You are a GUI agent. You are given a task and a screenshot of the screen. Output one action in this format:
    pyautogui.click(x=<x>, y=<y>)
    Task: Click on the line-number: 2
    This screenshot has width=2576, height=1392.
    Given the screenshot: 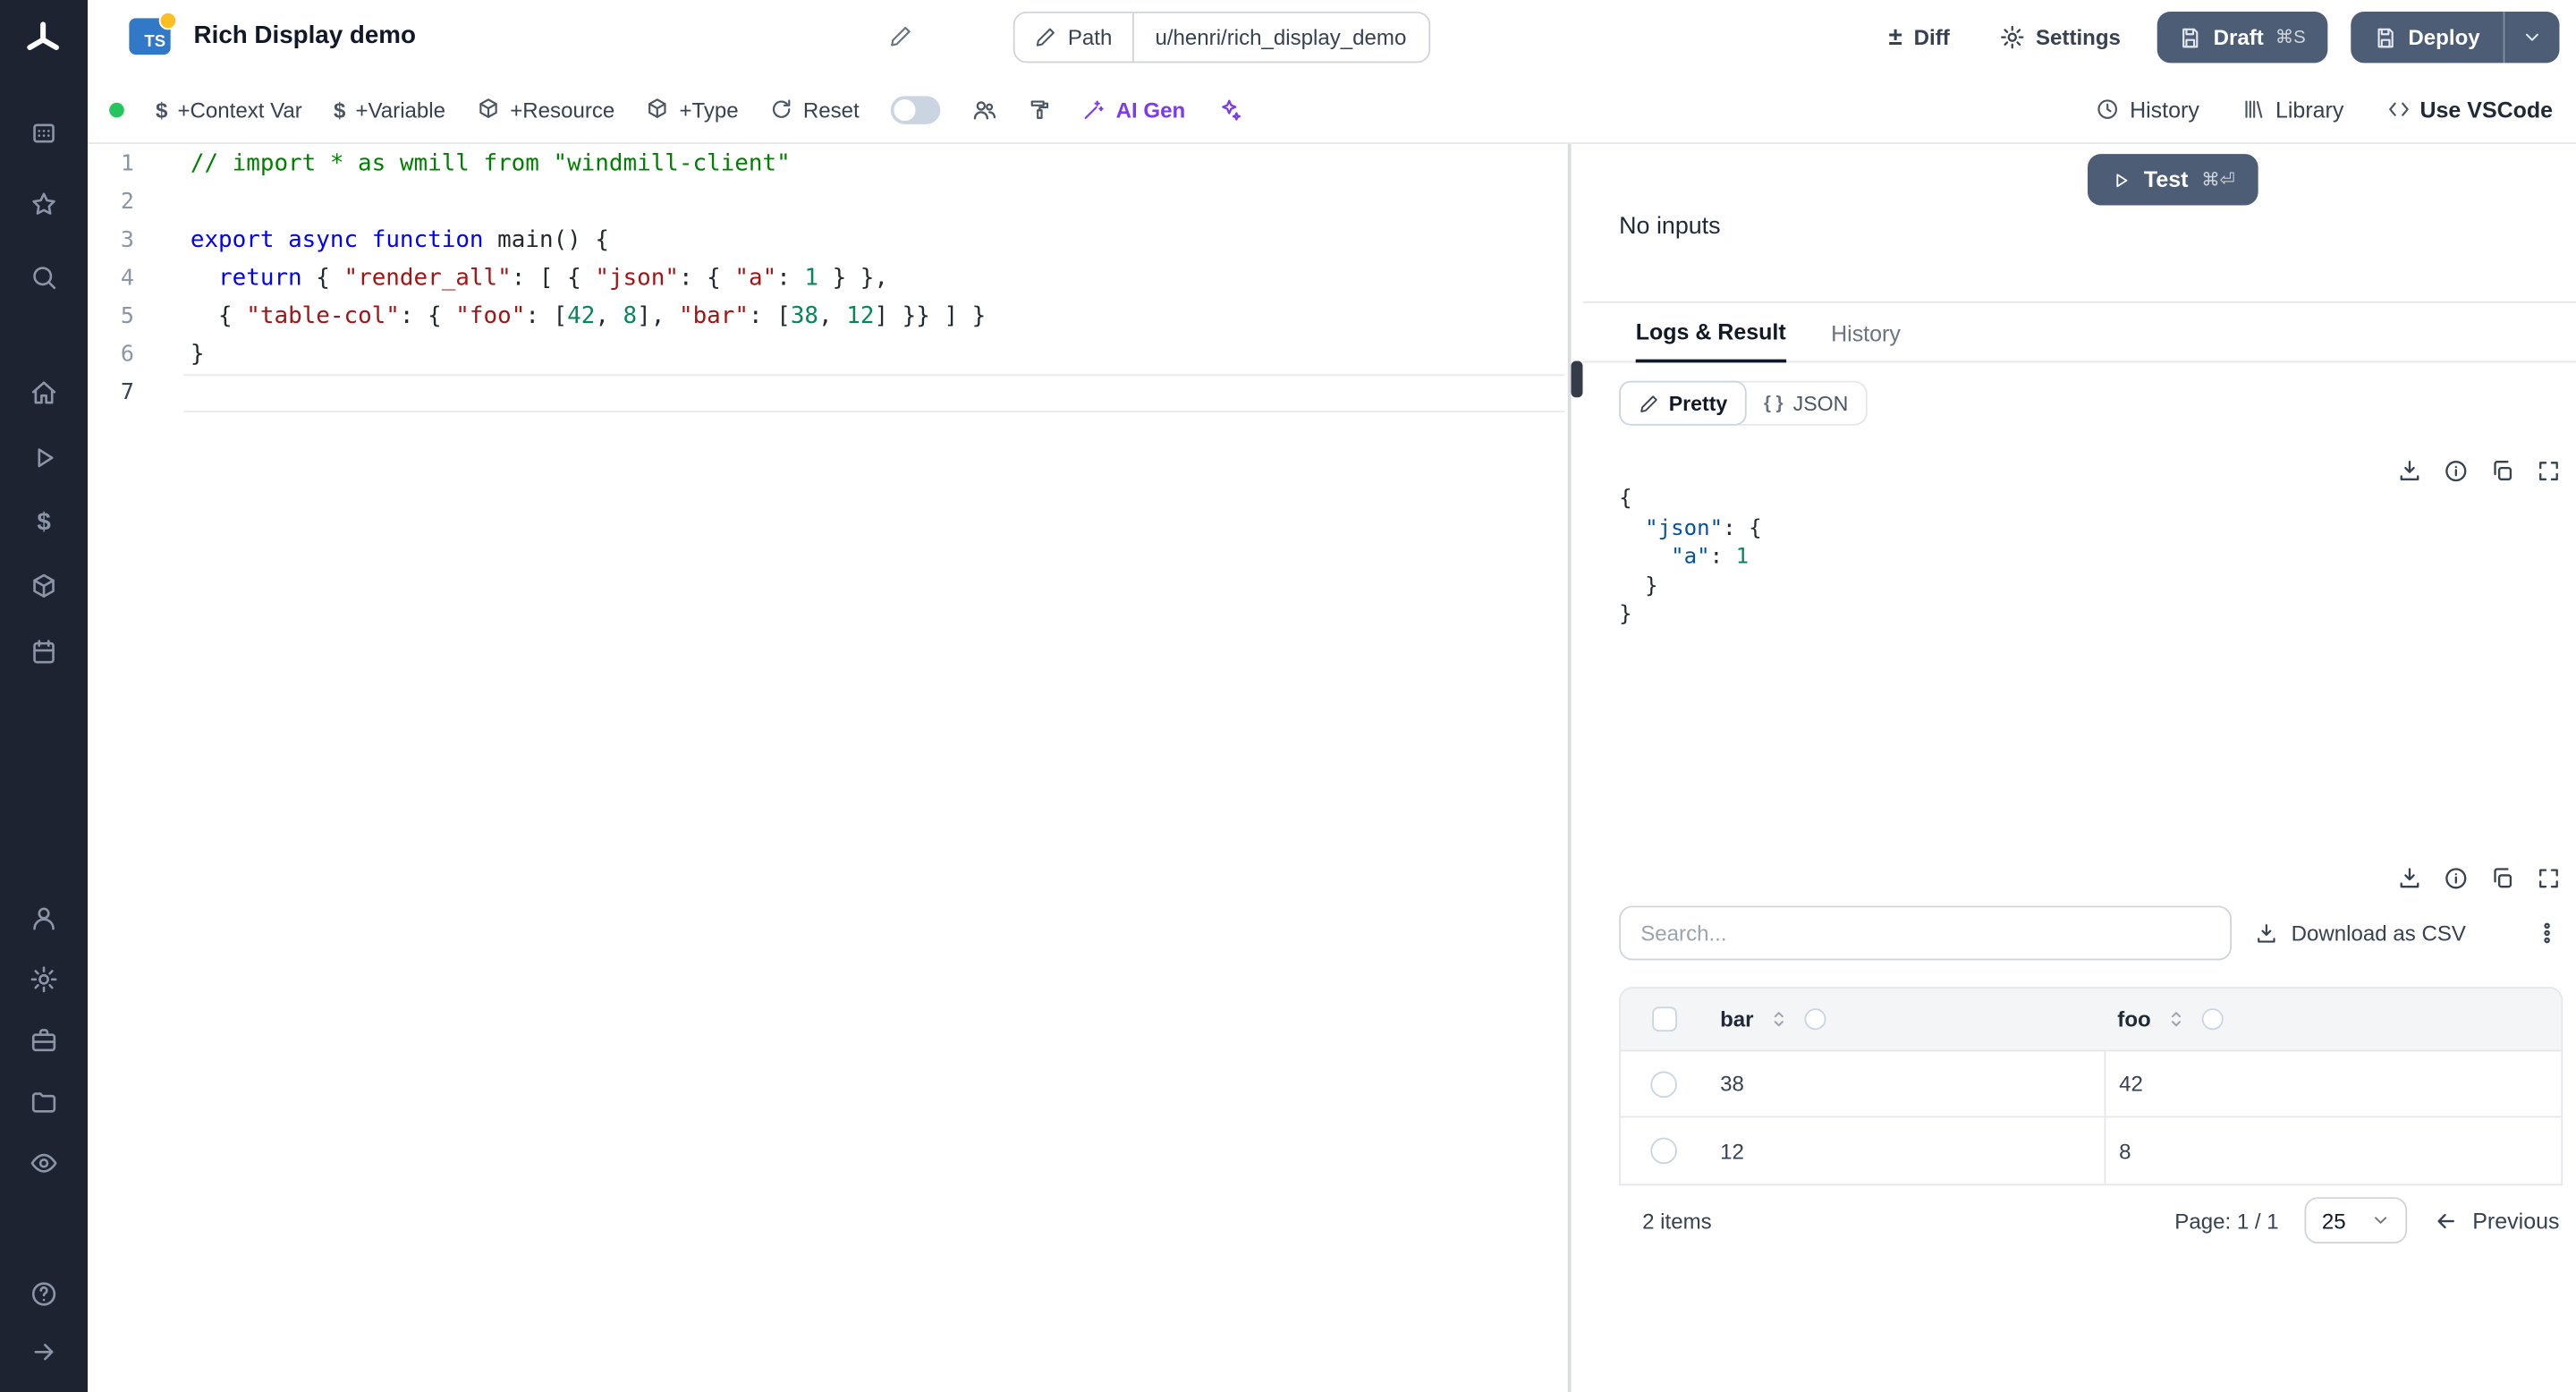 What is the action you would take?
    pyautogui.click(x=127, y=202)
    